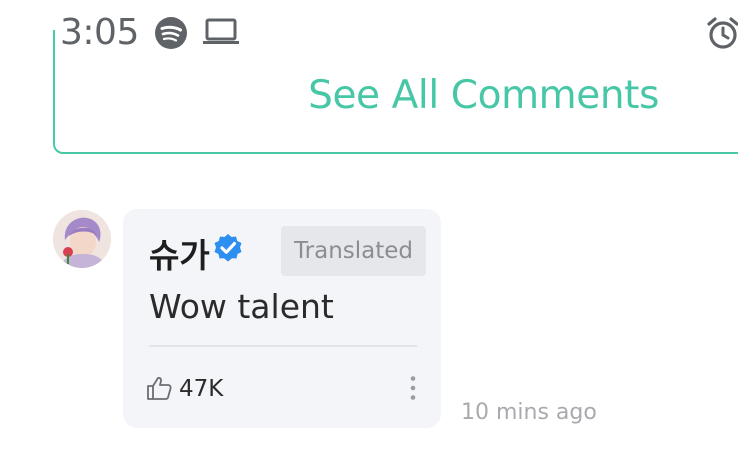 The image size is (738, 465). What do you see at coordinates (228, 248) in the screenshot?
I see `verified-badge-icon` at bounding box center [228, 248].